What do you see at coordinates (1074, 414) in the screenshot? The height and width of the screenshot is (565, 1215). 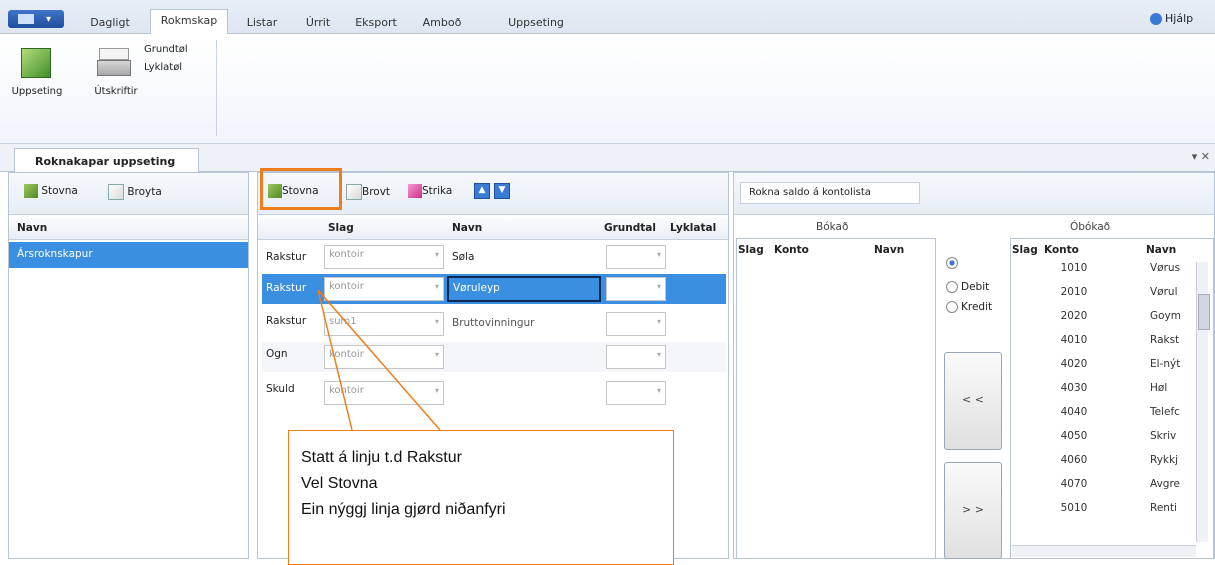 I see `table-row-konto: 4040` at bounding box center [1074, 414].